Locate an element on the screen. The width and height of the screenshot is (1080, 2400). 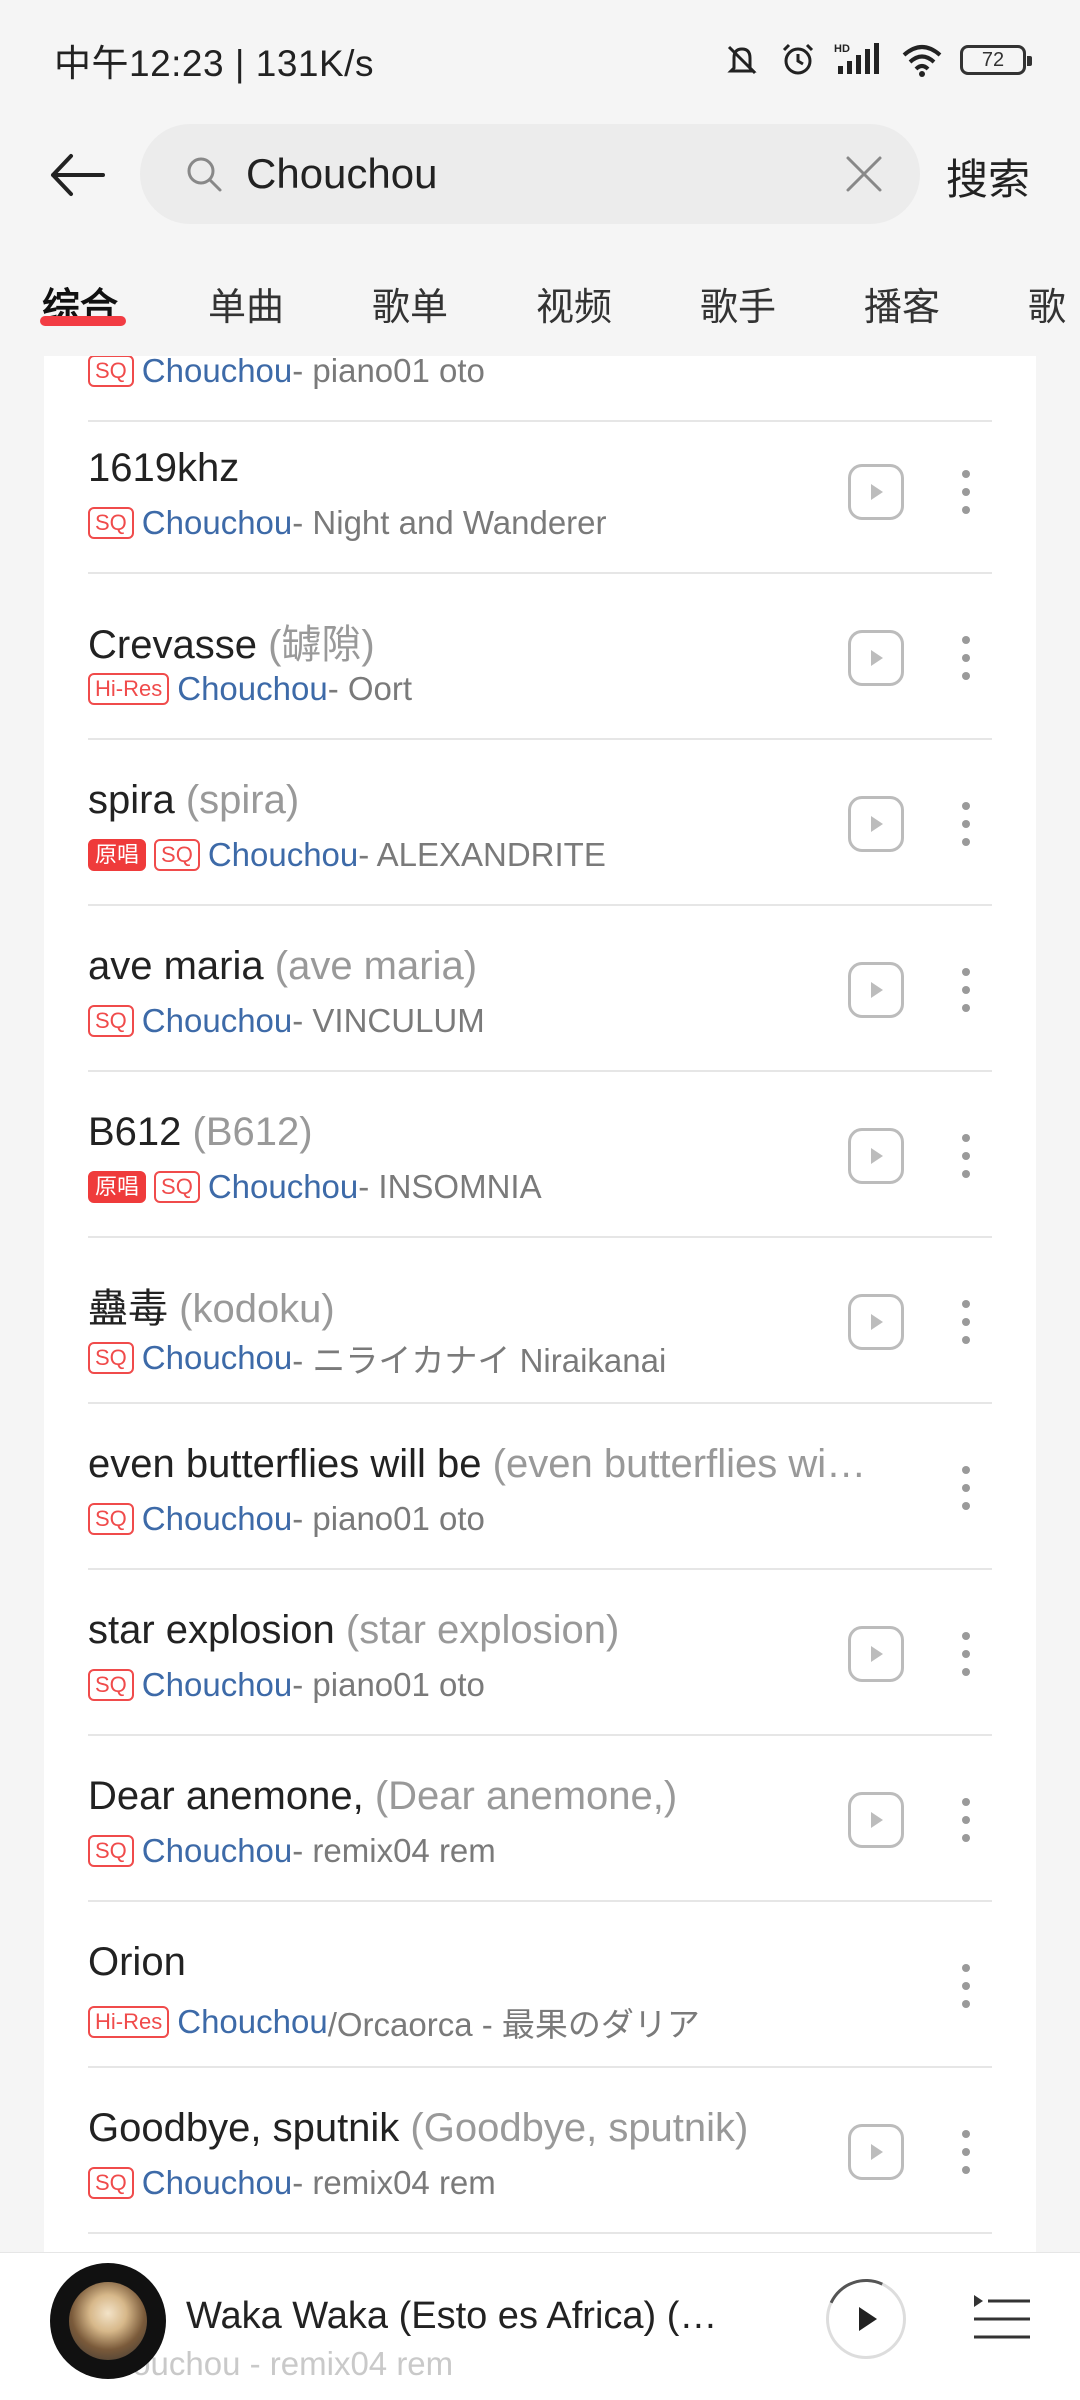
tab-artists: 歌手 is located at coordinates (738, 303).